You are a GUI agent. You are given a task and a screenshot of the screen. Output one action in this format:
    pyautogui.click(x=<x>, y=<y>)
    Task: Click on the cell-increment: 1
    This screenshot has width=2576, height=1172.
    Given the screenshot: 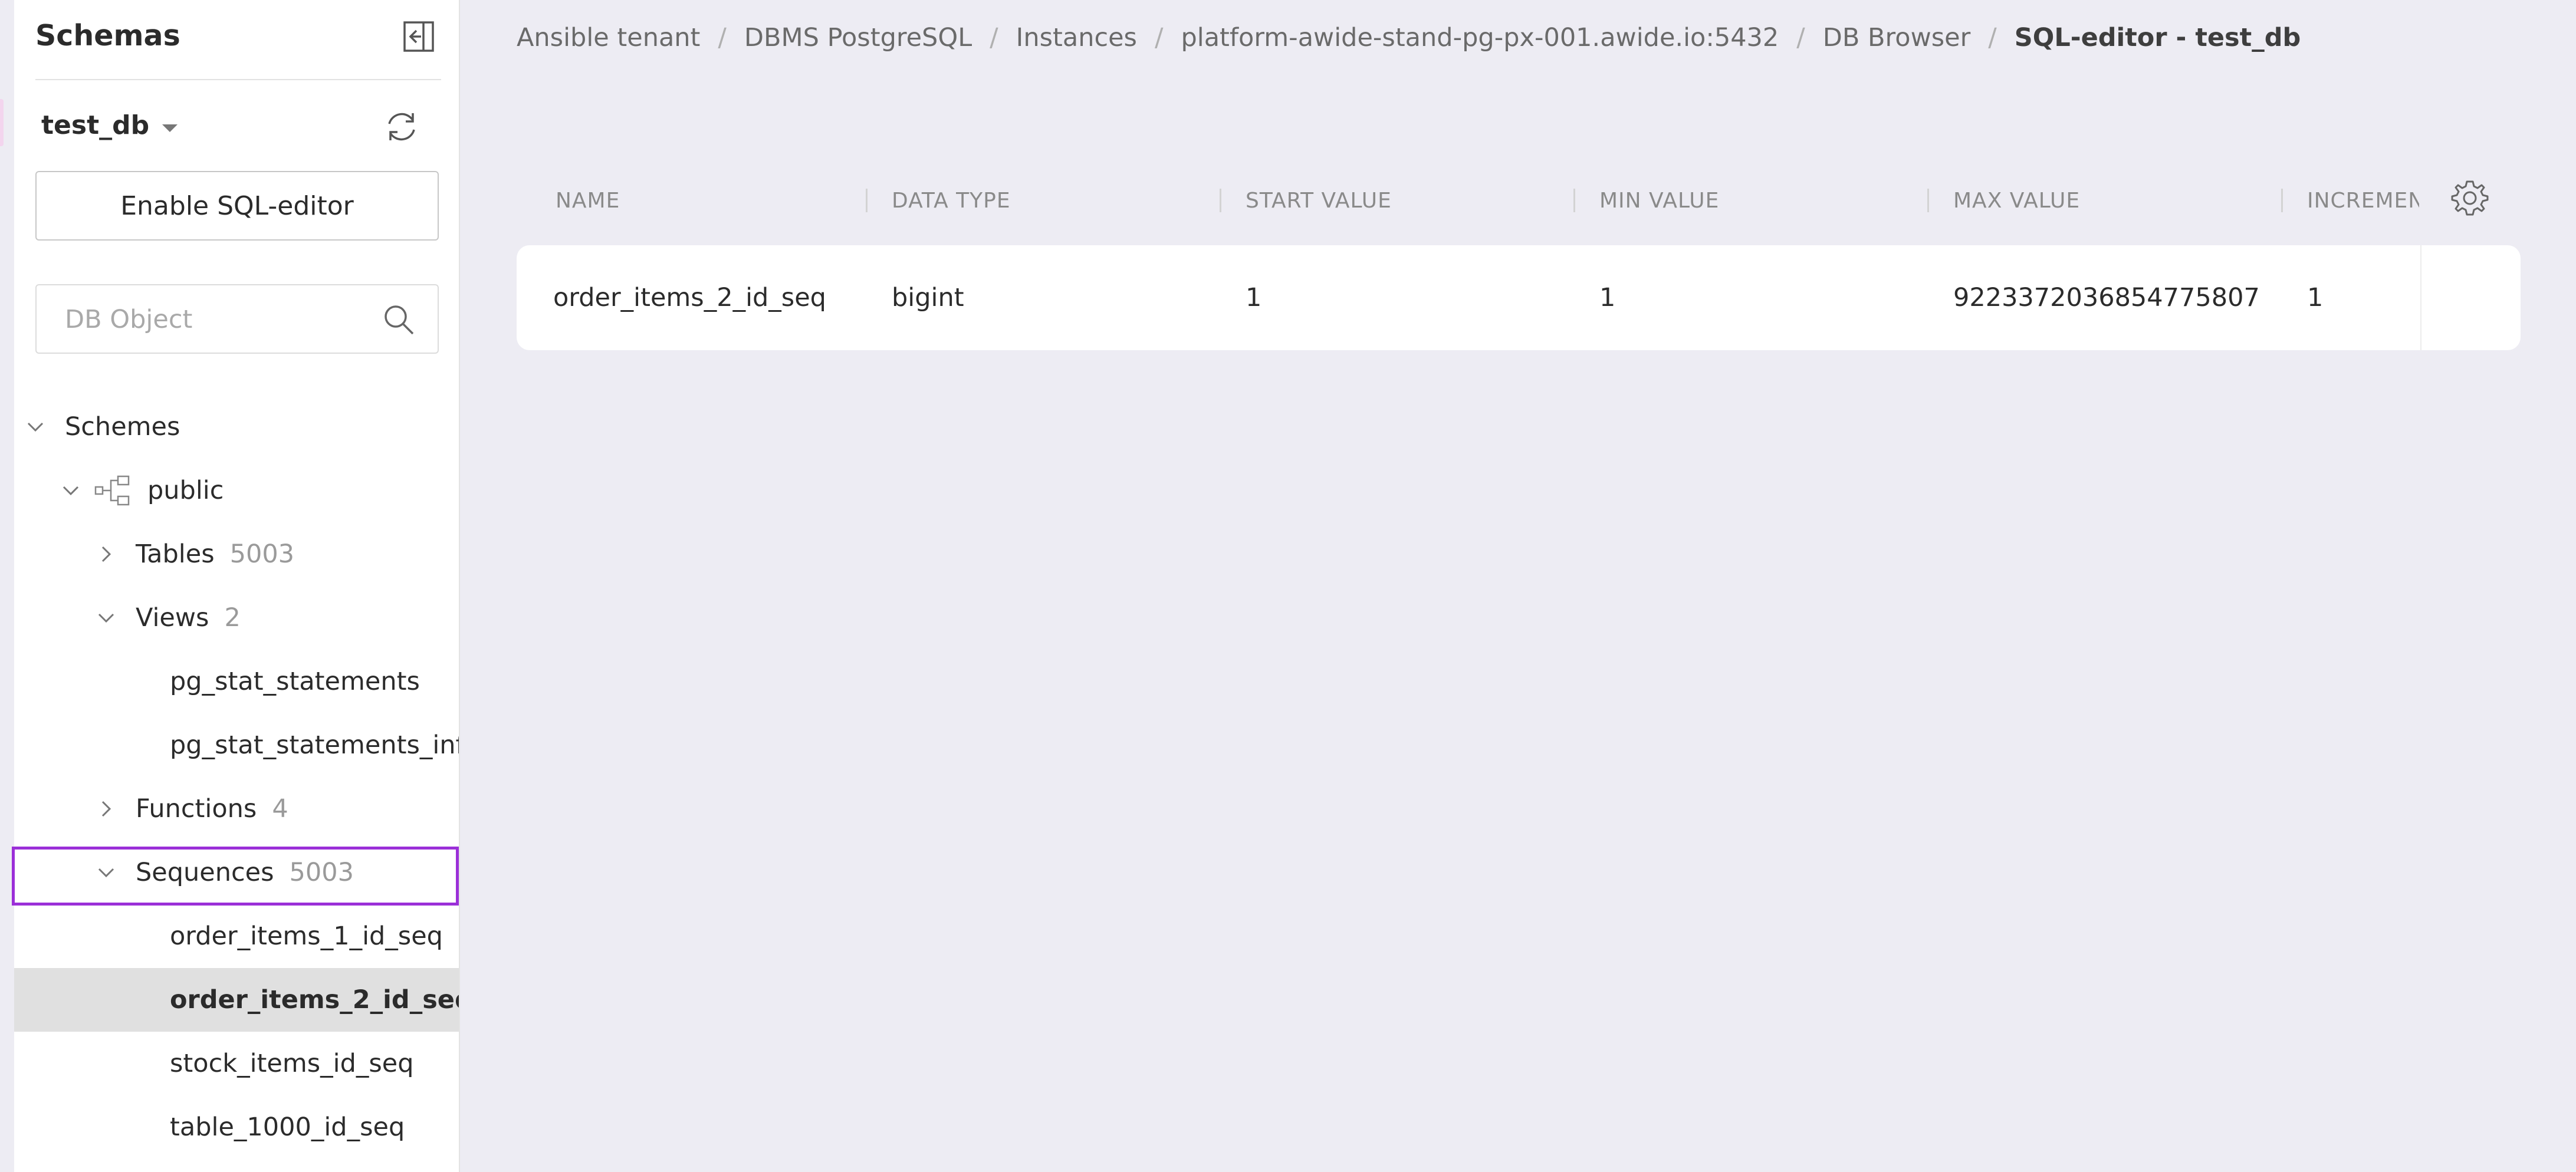 What is the action you would take?
    pyautogui.click(x=2315, y=297)
    